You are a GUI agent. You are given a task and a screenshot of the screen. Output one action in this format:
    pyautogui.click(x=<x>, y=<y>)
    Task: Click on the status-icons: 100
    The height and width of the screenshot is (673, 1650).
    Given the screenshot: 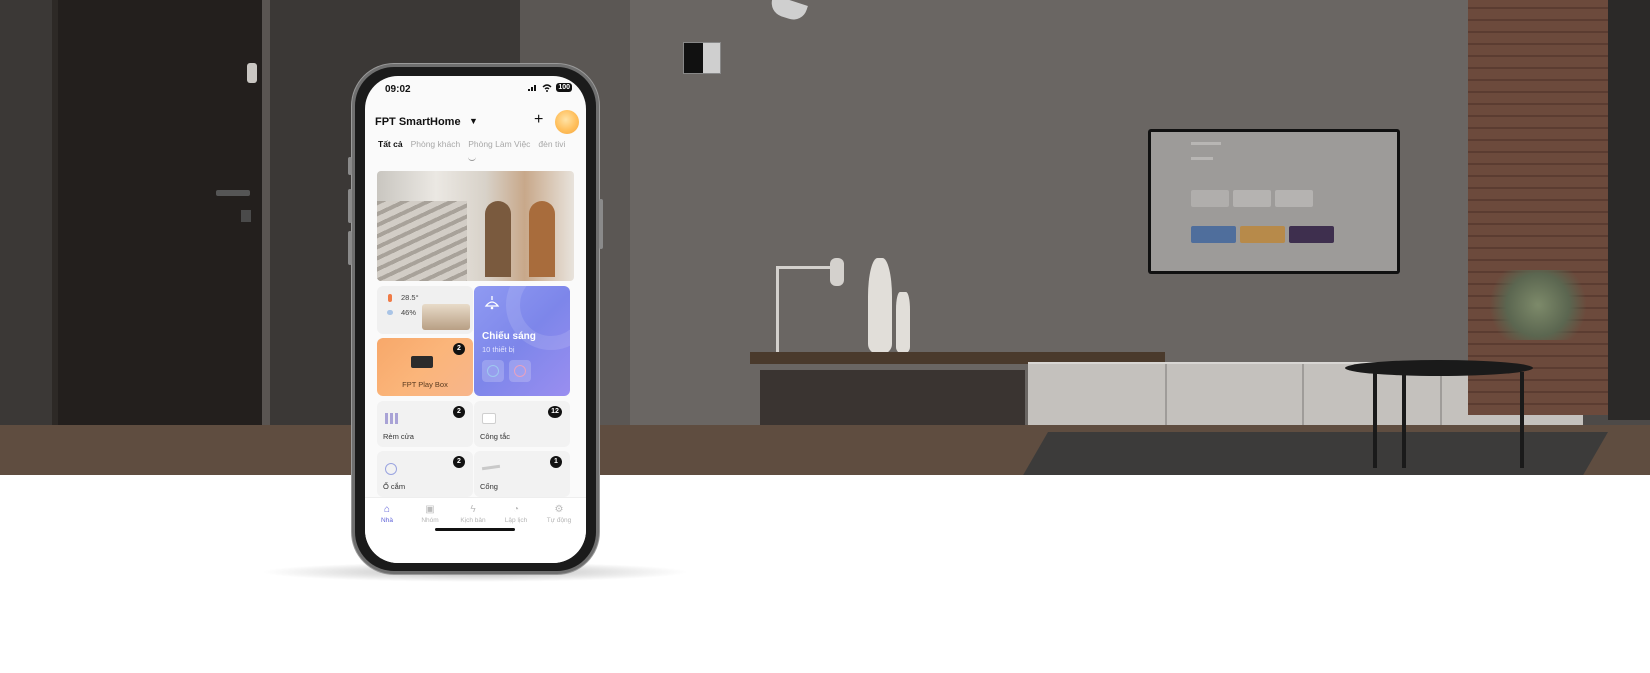 What is the action you would take?
    pyautogui.click(x=550, y=87)
    